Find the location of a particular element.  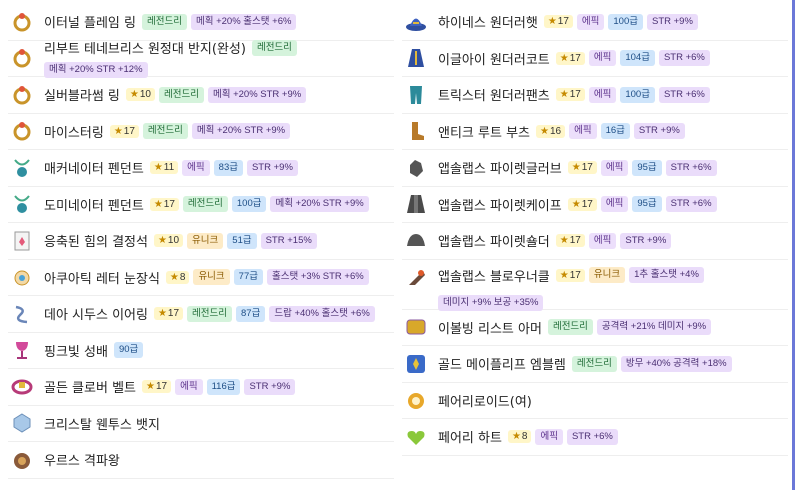

equipment-row: 실버블라썸 링 10 레전드리메획 +20% STR +9% is located at coordinates (201, 95).